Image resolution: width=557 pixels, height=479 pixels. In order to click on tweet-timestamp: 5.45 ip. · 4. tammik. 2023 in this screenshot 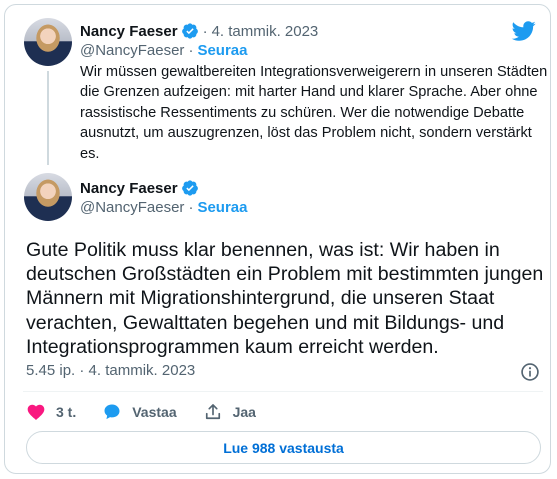, I will do `click(110, 370)`.